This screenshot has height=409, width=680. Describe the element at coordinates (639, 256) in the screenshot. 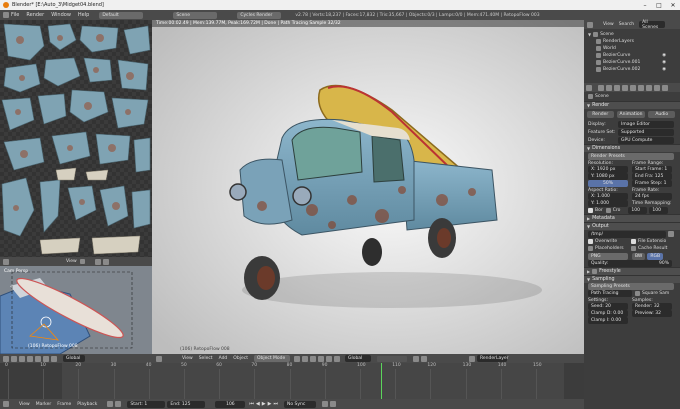

I see `bw-button: BW` at that location.